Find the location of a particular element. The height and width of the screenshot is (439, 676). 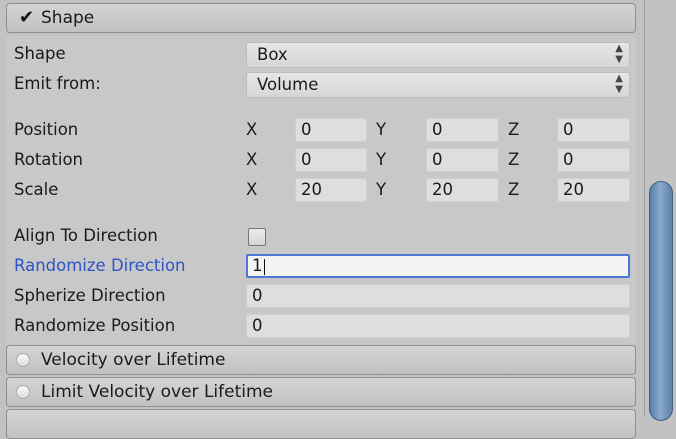

shape-dropdown-value: Box is located at coordinates (272, 54).